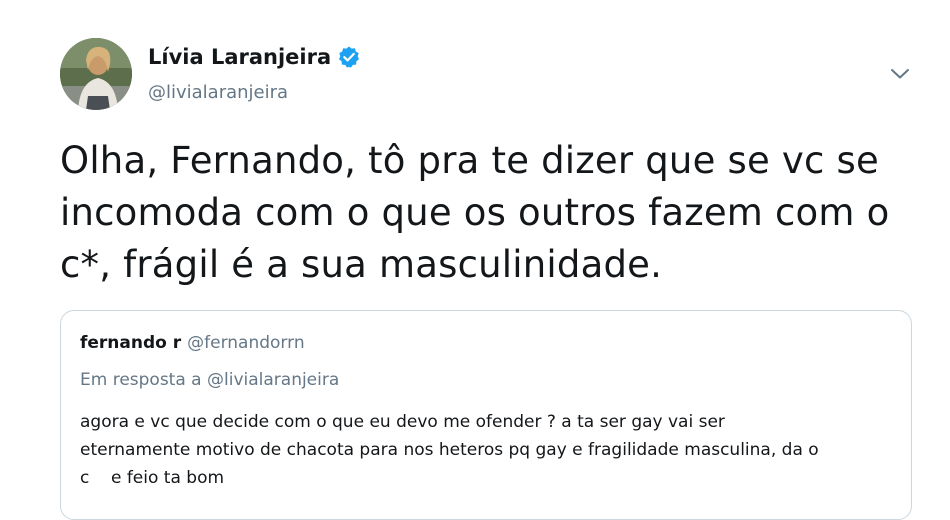  Describe the element at coordinates (900, 74) in the screenshot. I see `chevron-down-icon` at that location.